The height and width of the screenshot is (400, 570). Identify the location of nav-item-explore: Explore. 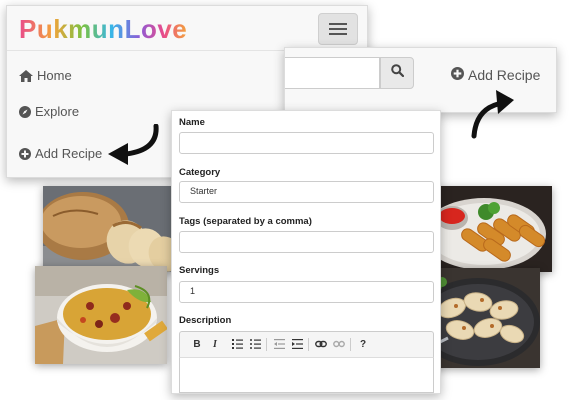
(49, 111).